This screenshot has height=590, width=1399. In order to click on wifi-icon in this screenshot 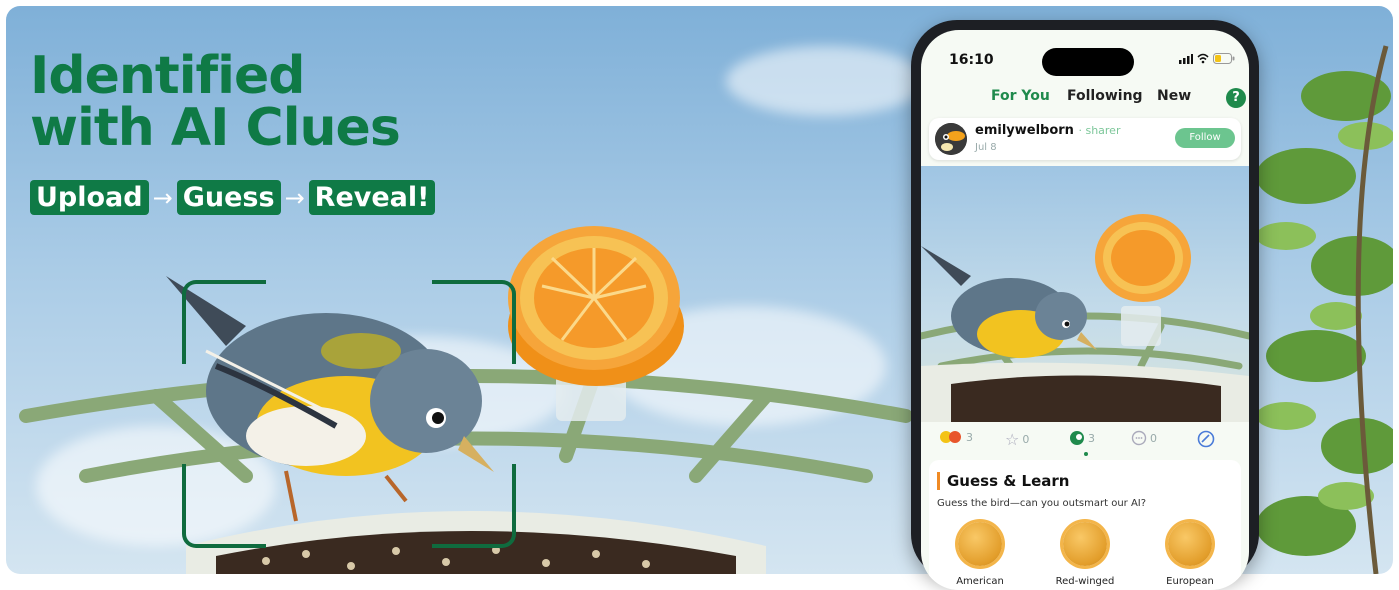, I will do `click(1203, 58)`.